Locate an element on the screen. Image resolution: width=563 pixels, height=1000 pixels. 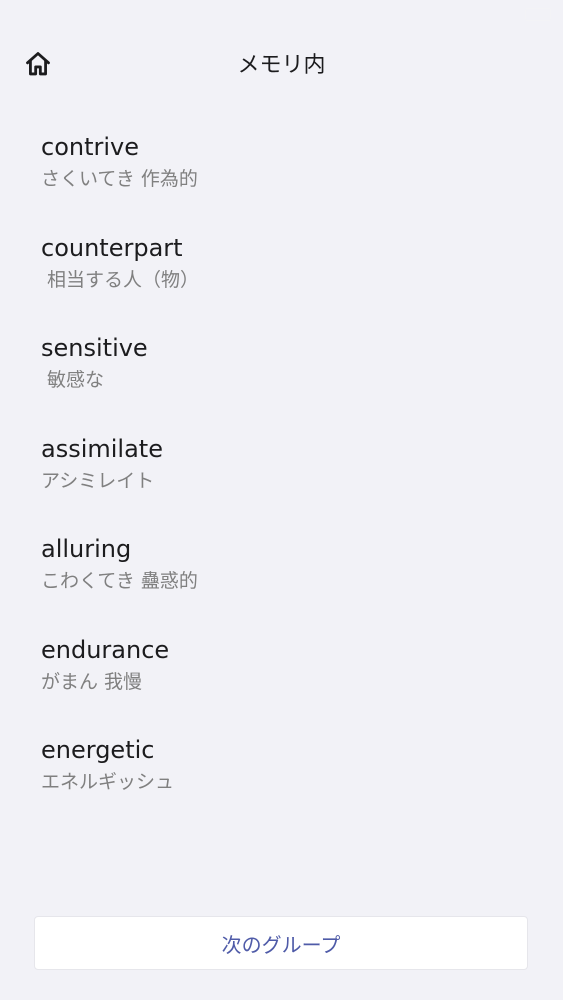
list-item: counterpart 相当する人（物） is located at coordinates (292, 281).